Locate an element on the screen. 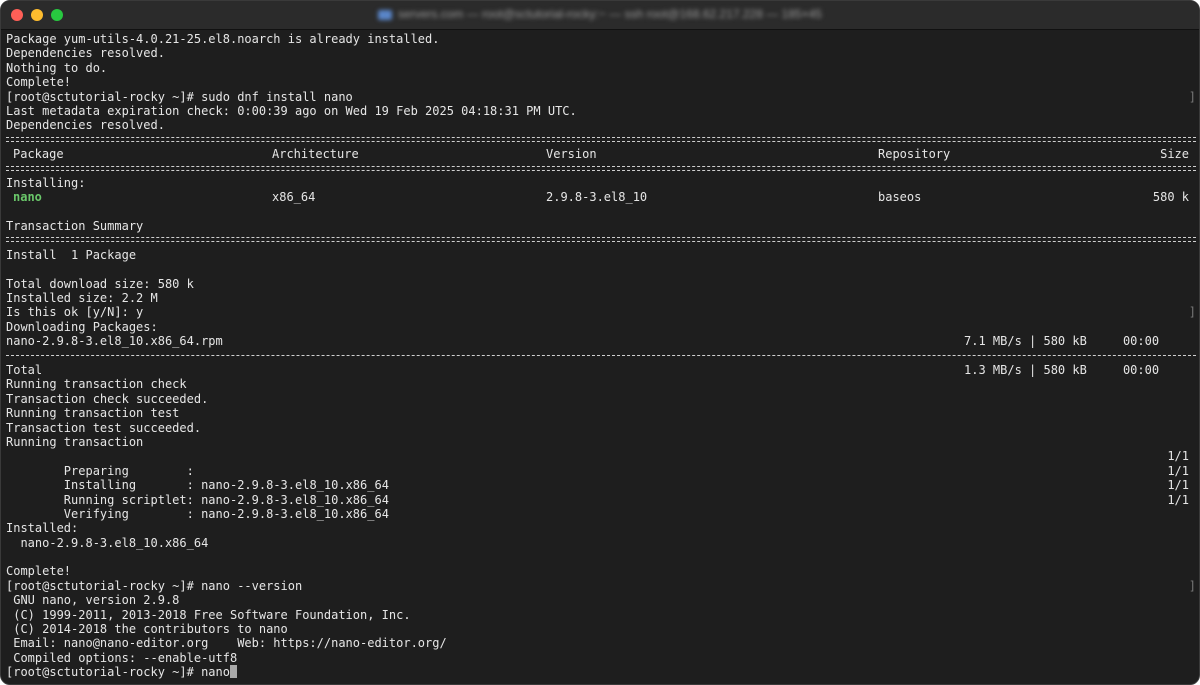 The height and width of the screenshot is (685, 1200). prompt-text: [root@sctutorial-rocky ~]# nano is located at coordinates (118, 672).